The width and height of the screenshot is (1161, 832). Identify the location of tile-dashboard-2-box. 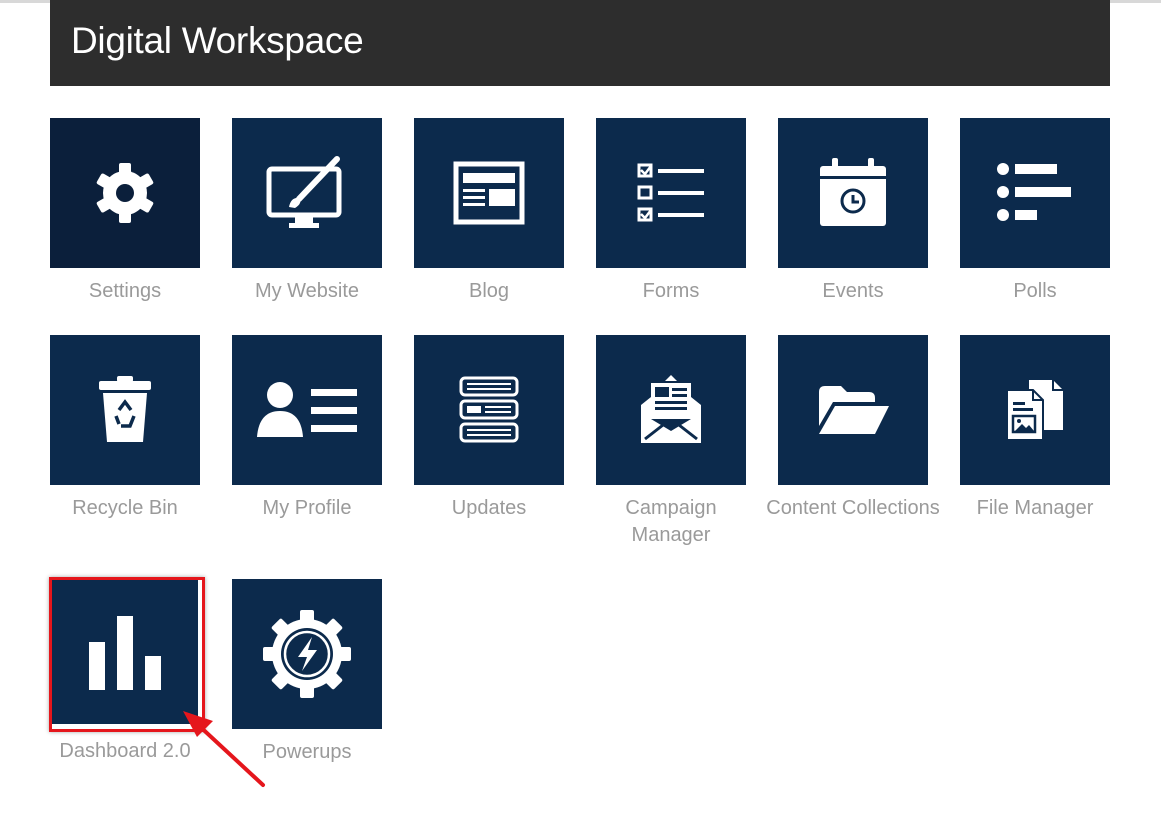
(125, 652).